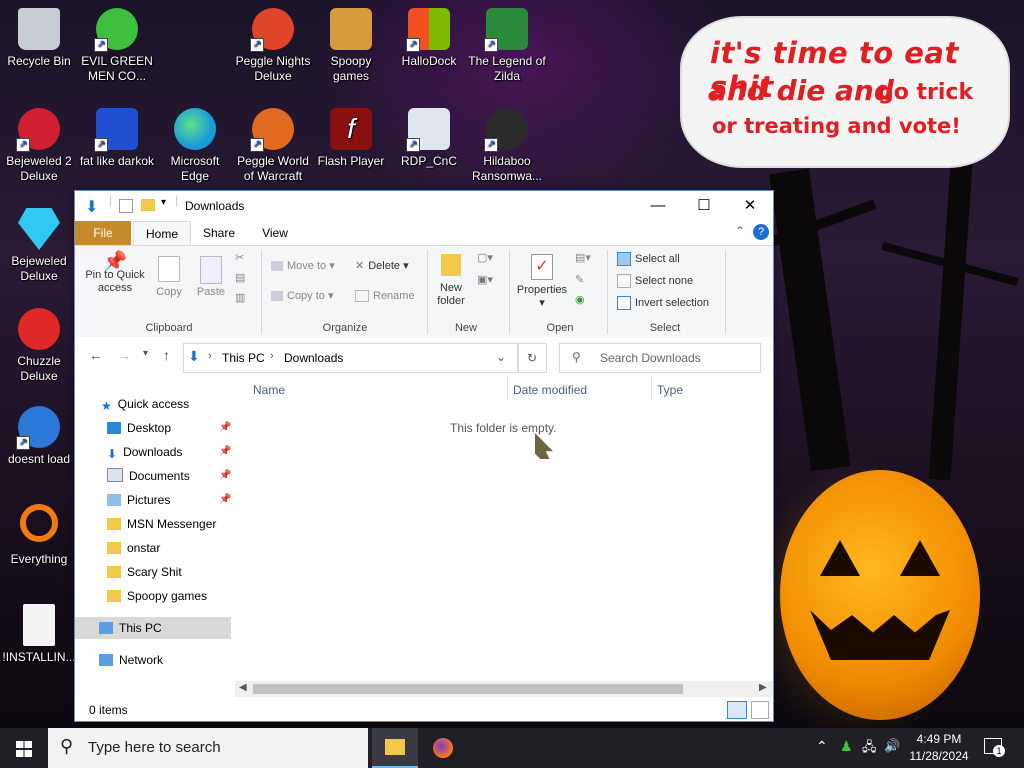  Describe the element at coordinates (171, 428) in the screenshot. I see `nav-desktop: Desktop 📌` at that location.